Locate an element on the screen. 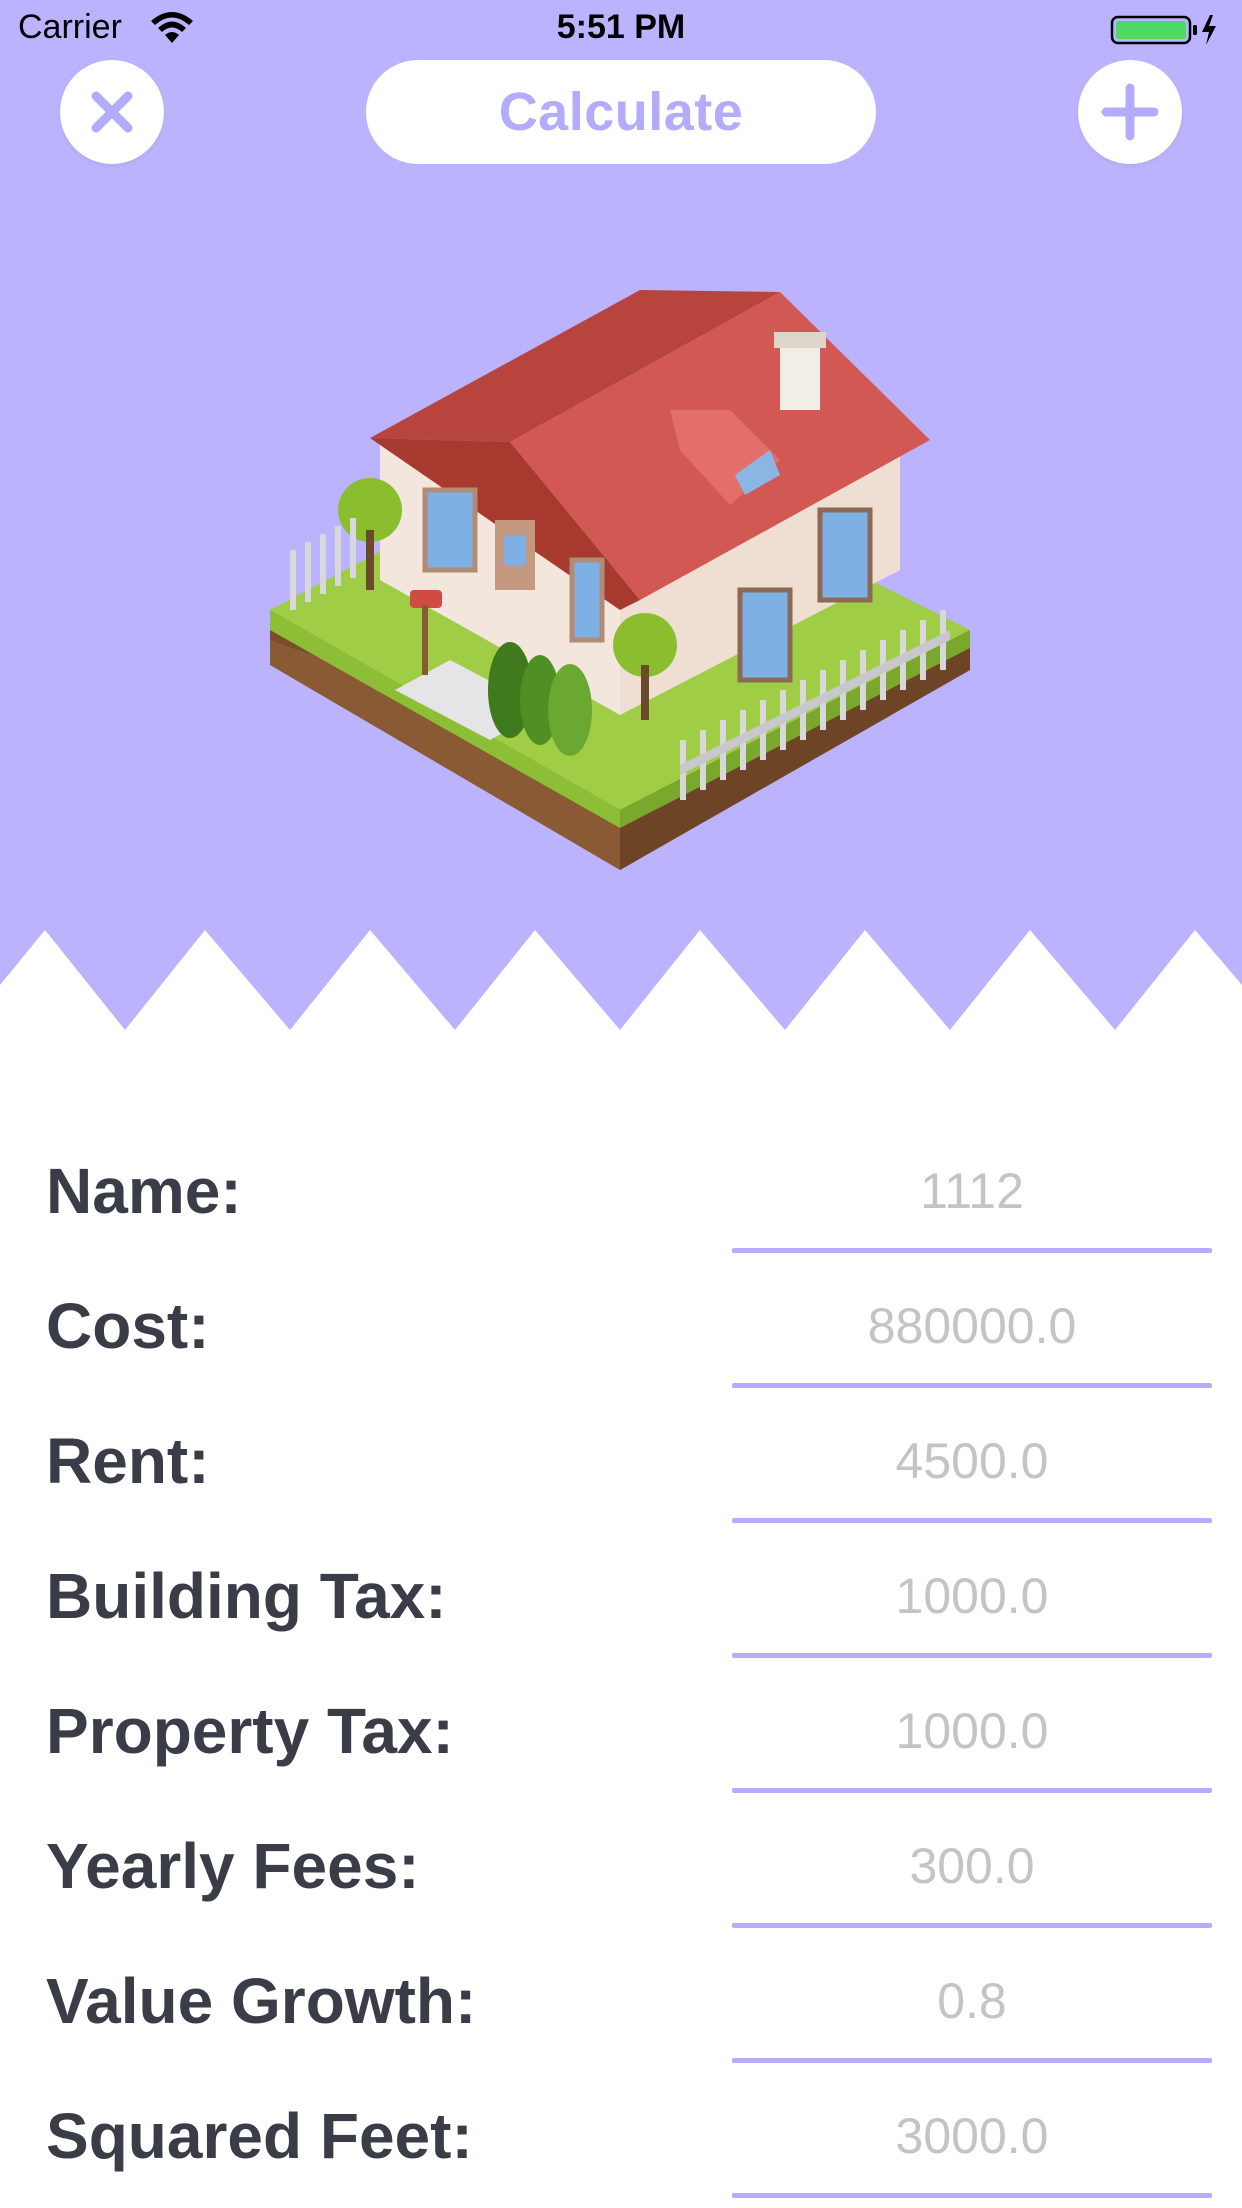  form-row-building-tax: Building Tax: is located at coordinates (621, 1612).